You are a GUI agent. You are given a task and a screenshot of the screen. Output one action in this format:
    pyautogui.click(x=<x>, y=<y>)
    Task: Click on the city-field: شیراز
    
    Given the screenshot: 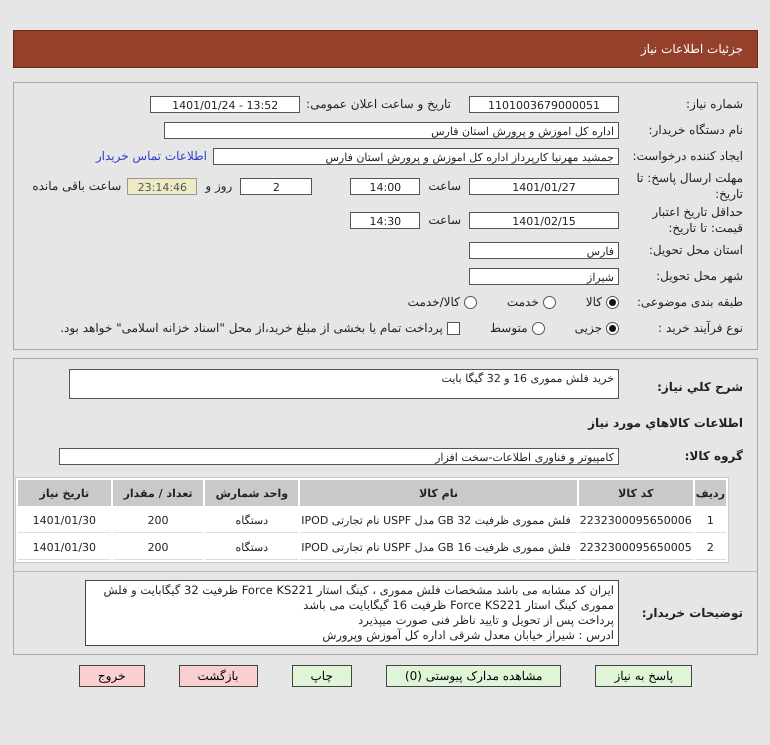 What is the action you would take?
    pyautogui.click(x=544, y=276)
    